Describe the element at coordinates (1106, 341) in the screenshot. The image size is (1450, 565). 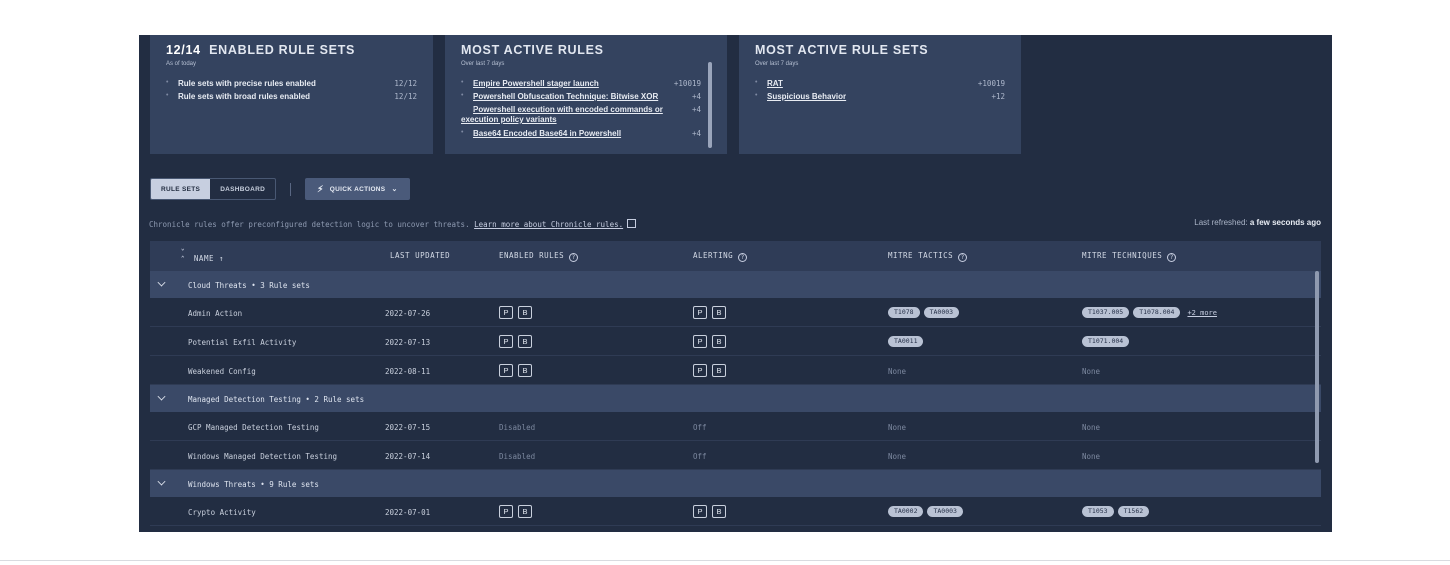
I see `mitre-techniques: T1071.004` at that location.